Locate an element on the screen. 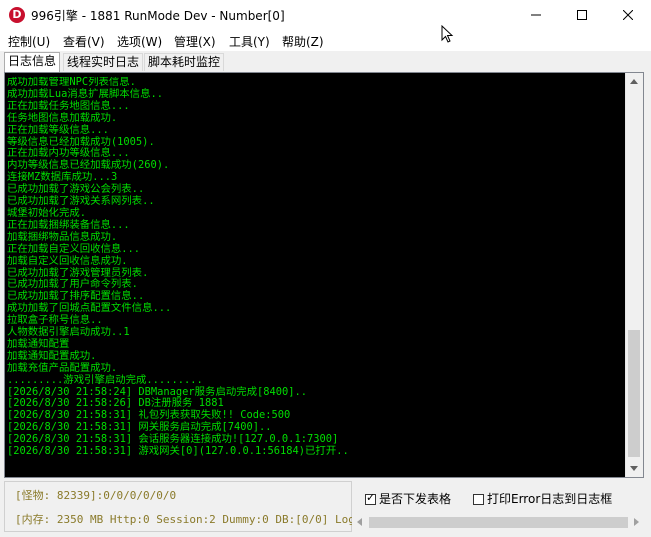  app-logo-icon: D is located at coordinates (17, 15).